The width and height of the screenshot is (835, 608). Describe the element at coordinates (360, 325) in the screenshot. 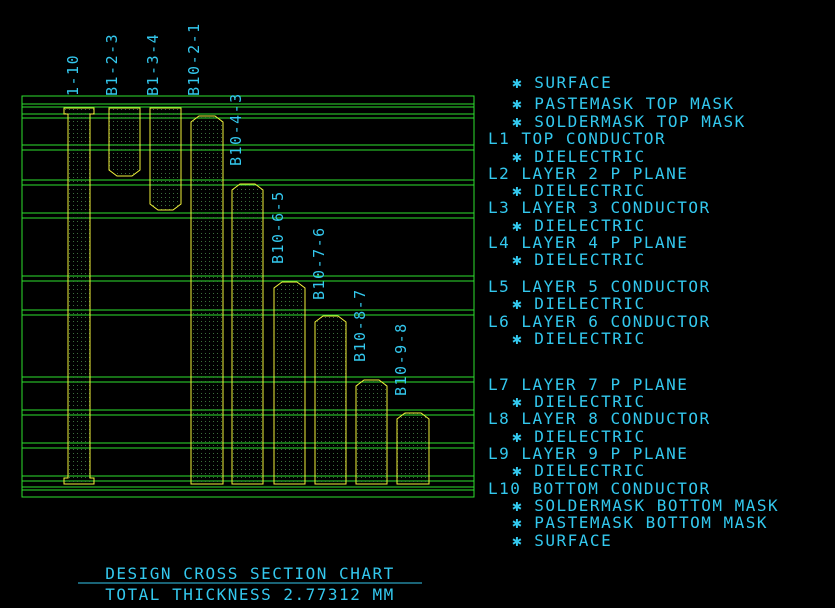

I see `via-label: B10-8-7` at that location.